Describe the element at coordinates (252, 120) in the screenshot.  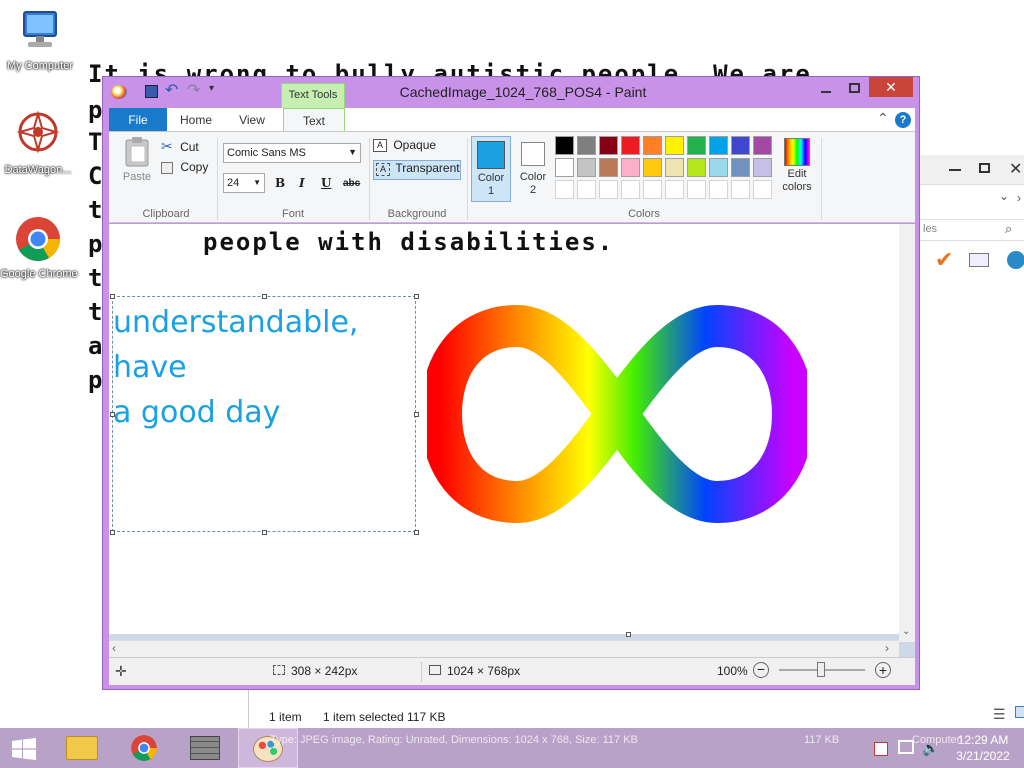
I see `tab-view: View` at that location.